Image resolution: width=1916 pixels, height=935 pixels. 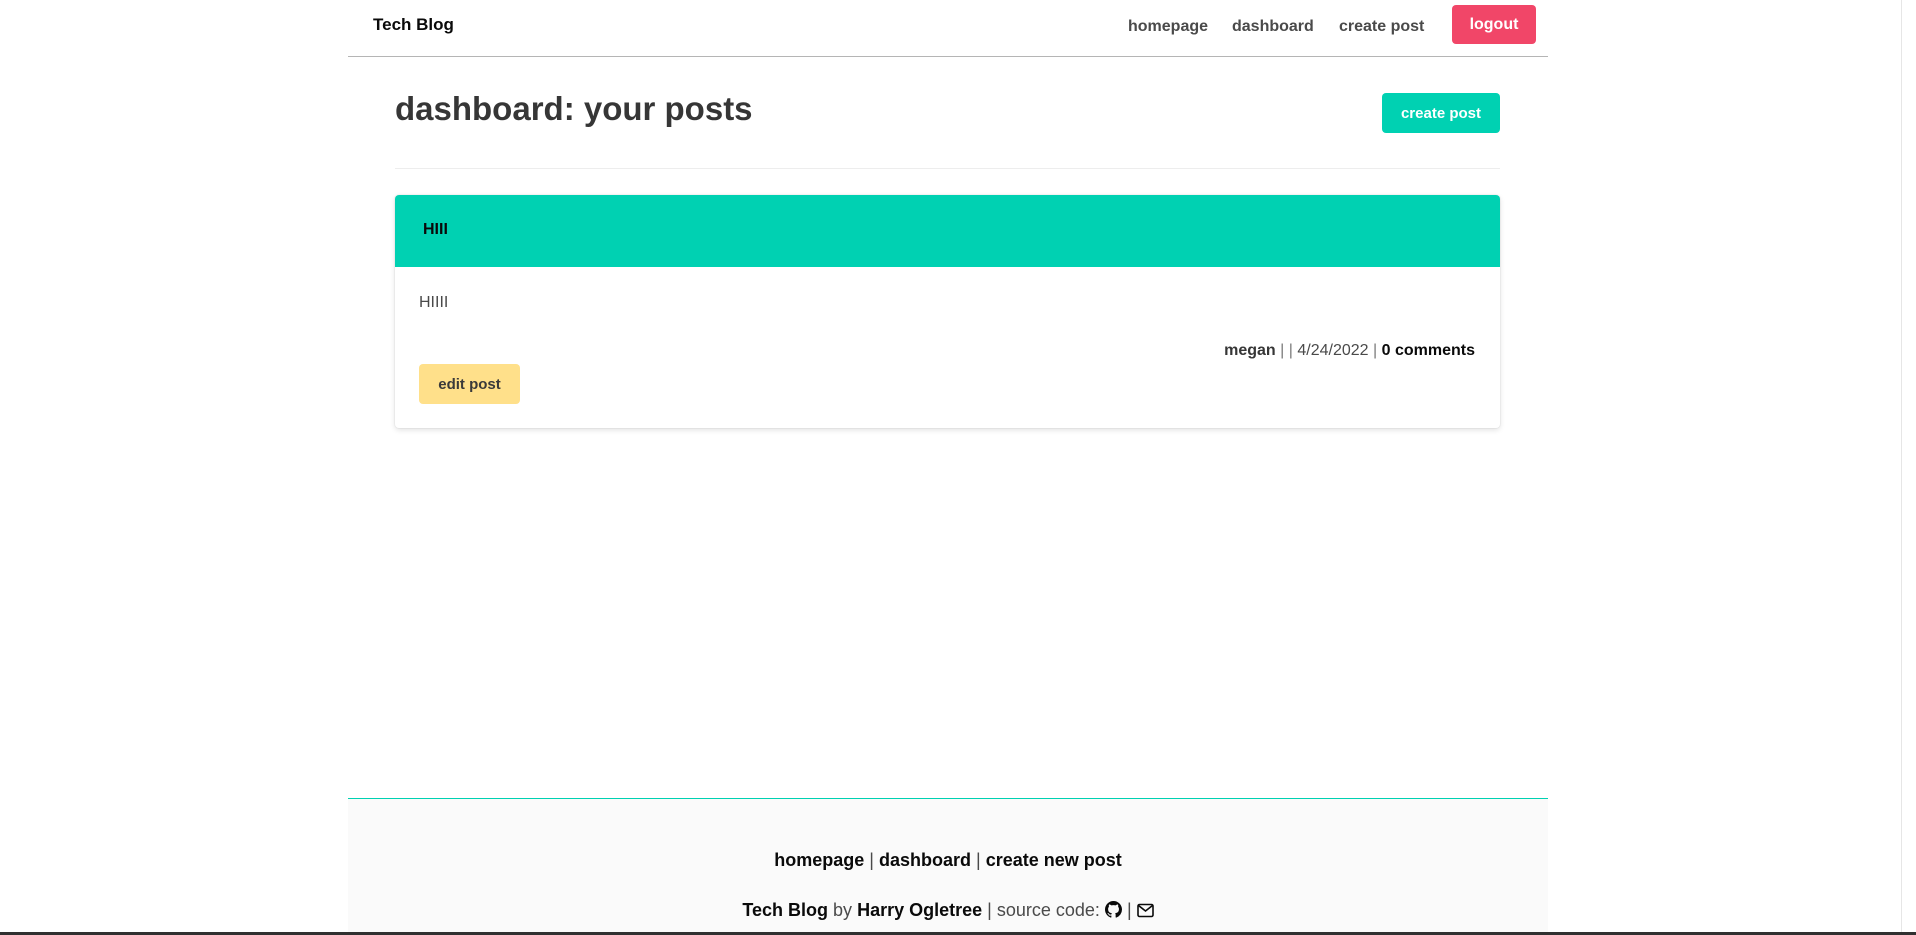 What do you see at coordinates (1381, 27) in the screenshot?
I see `nav-create-post-link: create post` at bounding box center [1381, 27].